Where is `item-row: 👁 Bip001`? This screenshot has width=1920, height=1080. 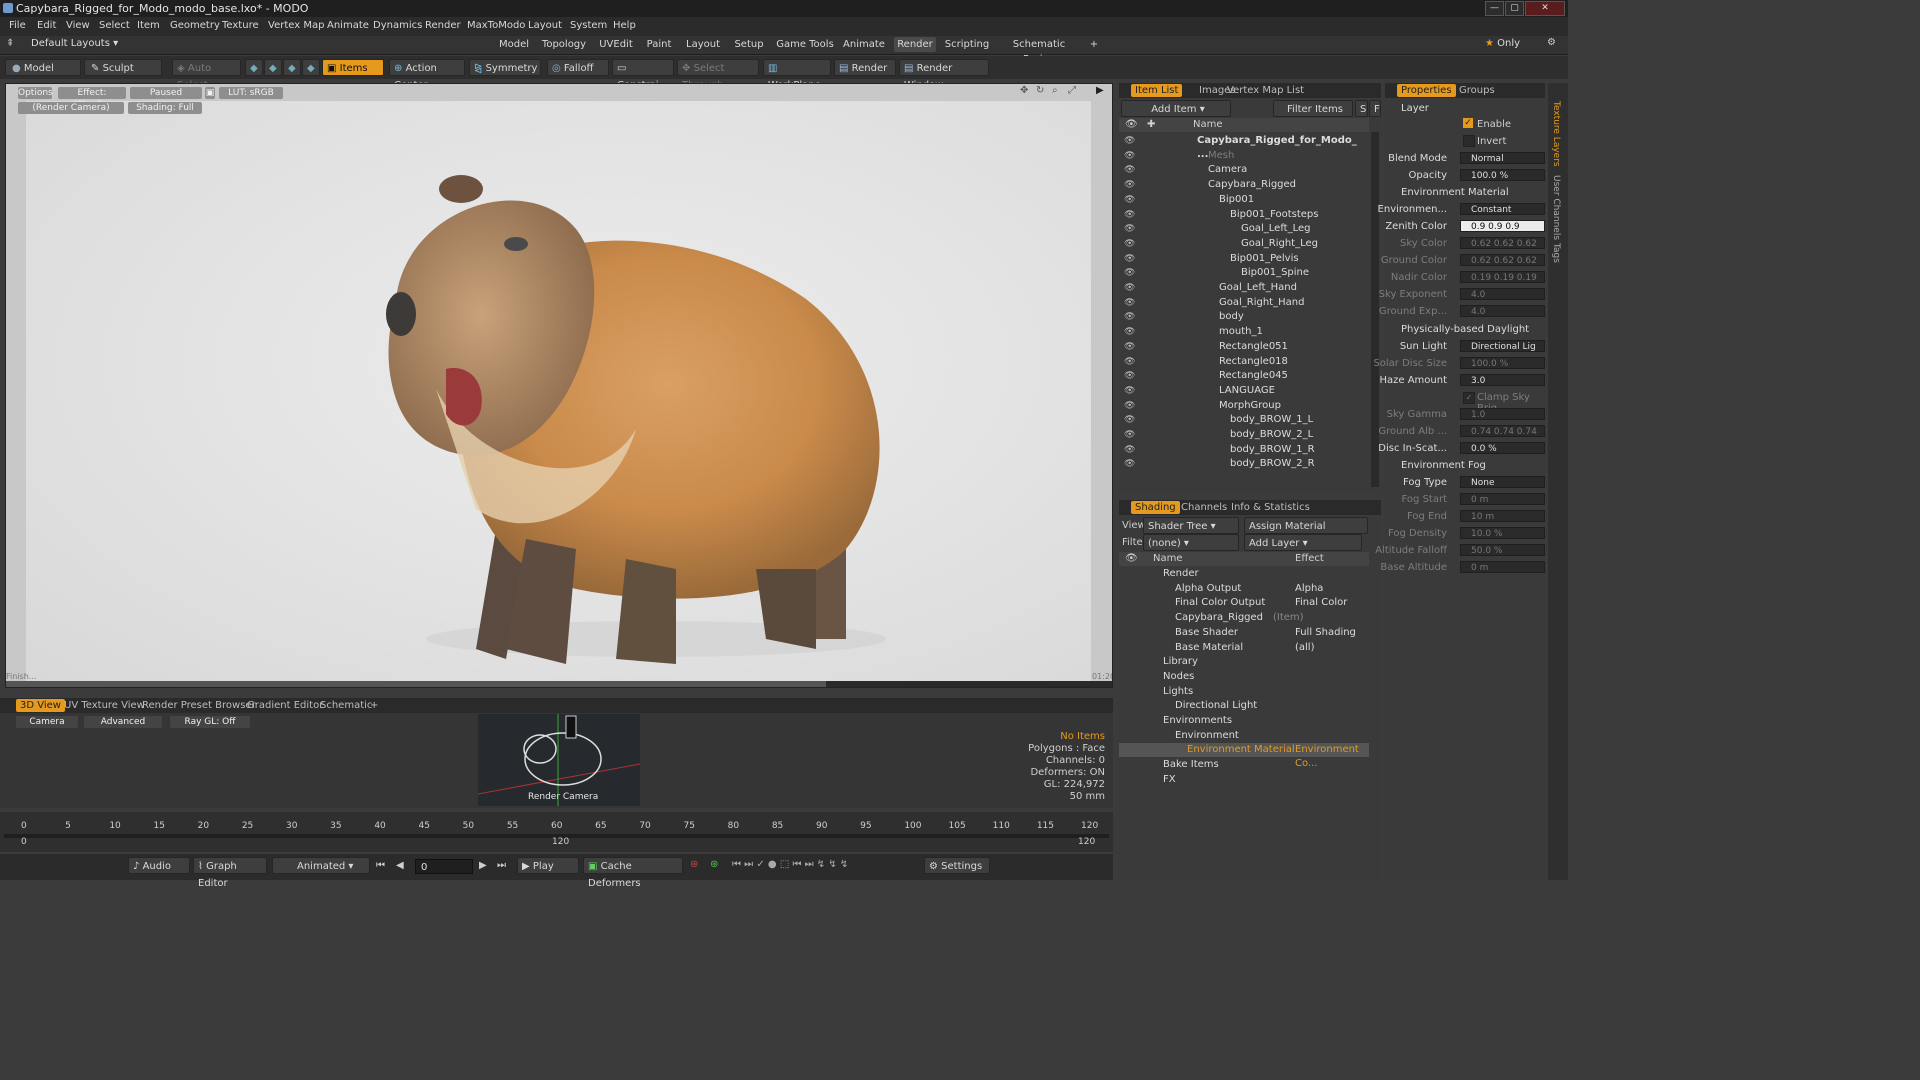
item-row: 👁 Bip001 is located at coordinates (1243, 200).